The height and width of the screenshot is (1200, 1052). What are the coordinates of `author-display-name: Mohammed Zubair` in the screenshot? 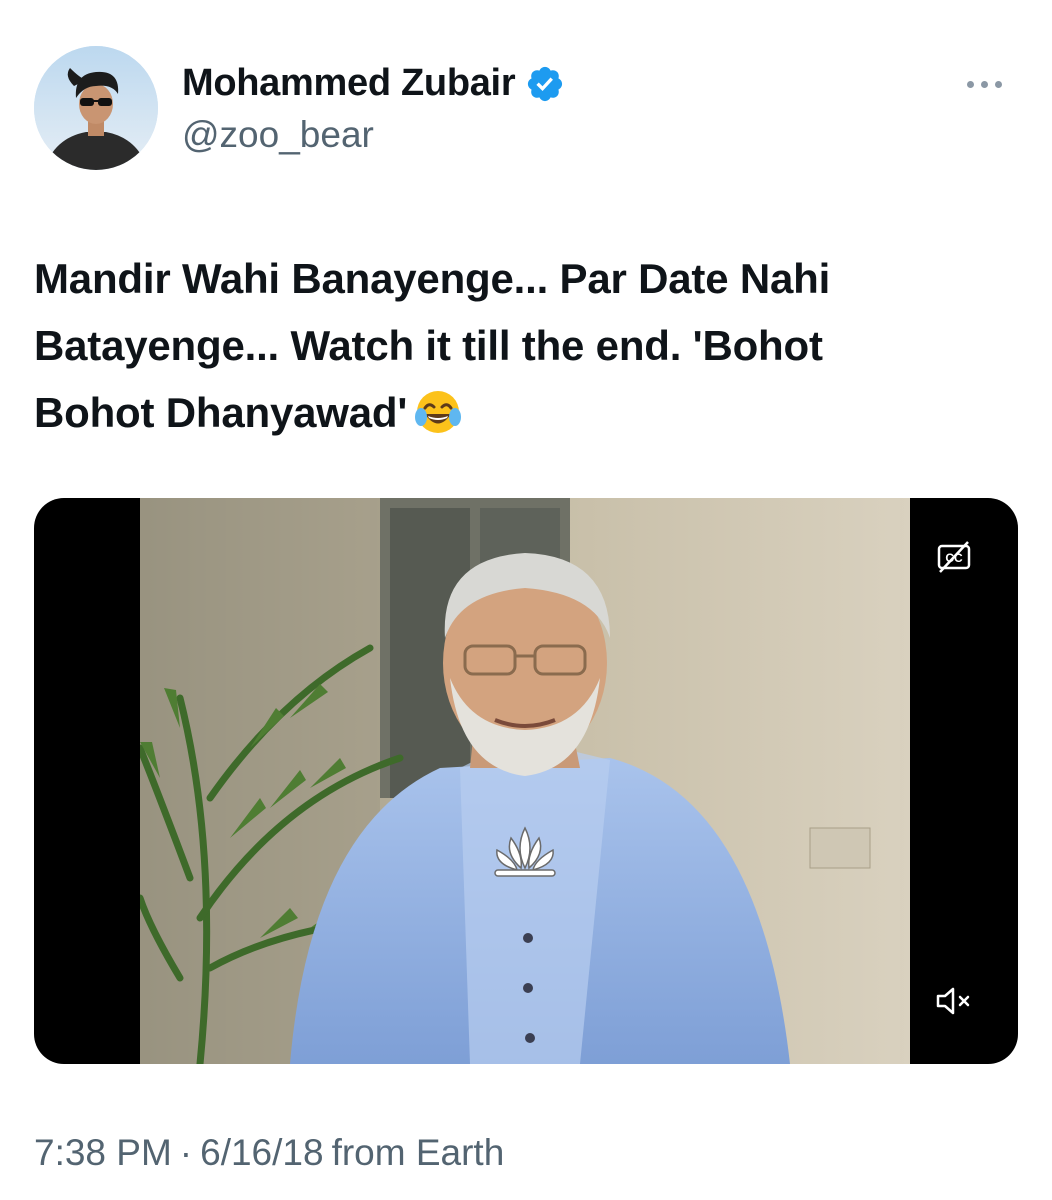 It's located at (349, 83).